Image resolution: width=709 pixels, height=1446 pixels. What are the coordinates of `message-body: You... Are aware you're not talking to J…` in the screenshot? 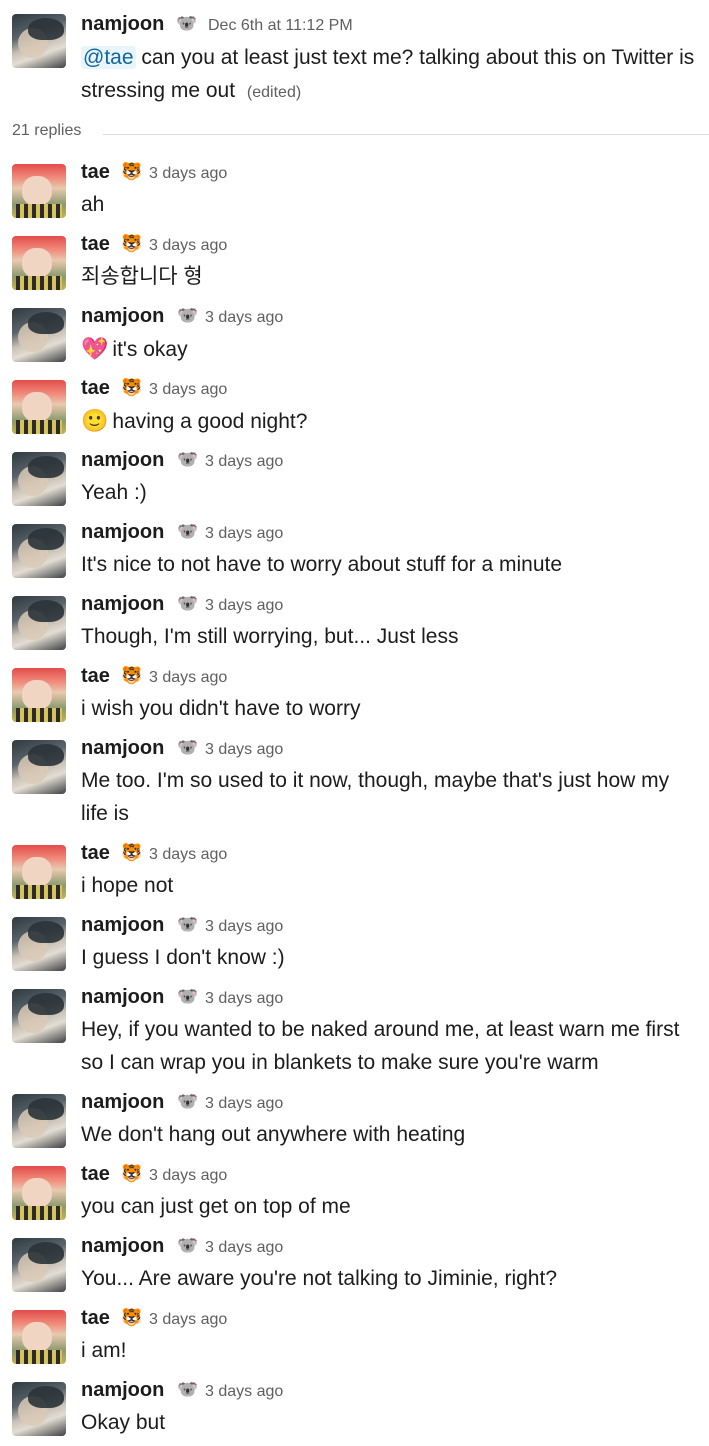 It's located at (319, 1278).